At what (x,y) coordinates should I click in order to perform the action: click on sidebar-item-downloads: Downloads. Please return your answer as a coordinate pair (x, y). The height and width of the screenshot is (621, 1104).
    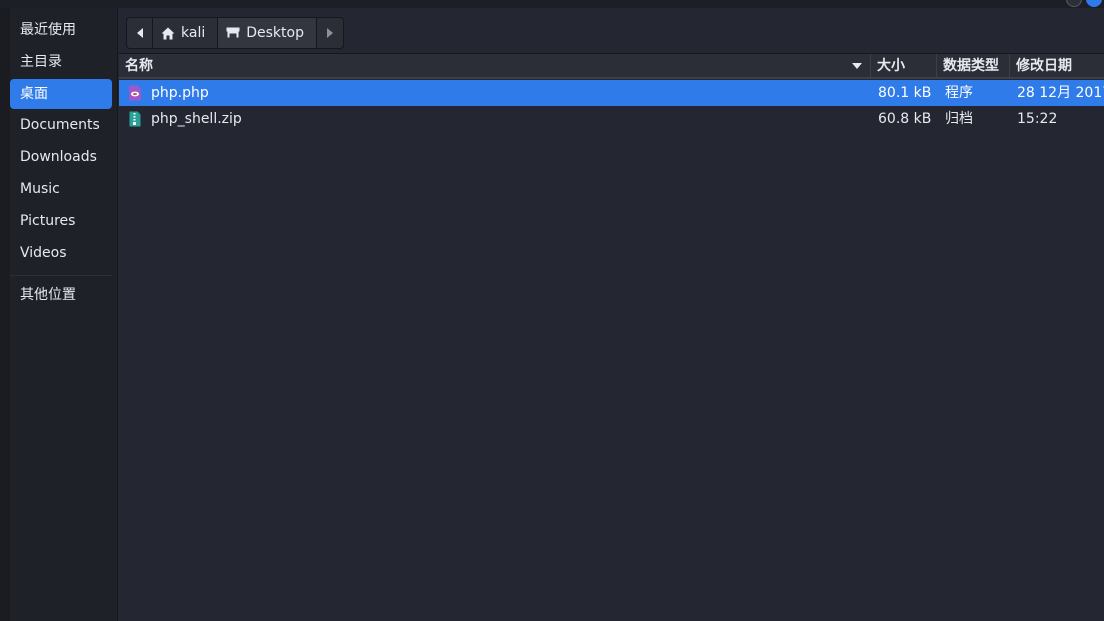
    Looking at the image, I should click on (61, 157).